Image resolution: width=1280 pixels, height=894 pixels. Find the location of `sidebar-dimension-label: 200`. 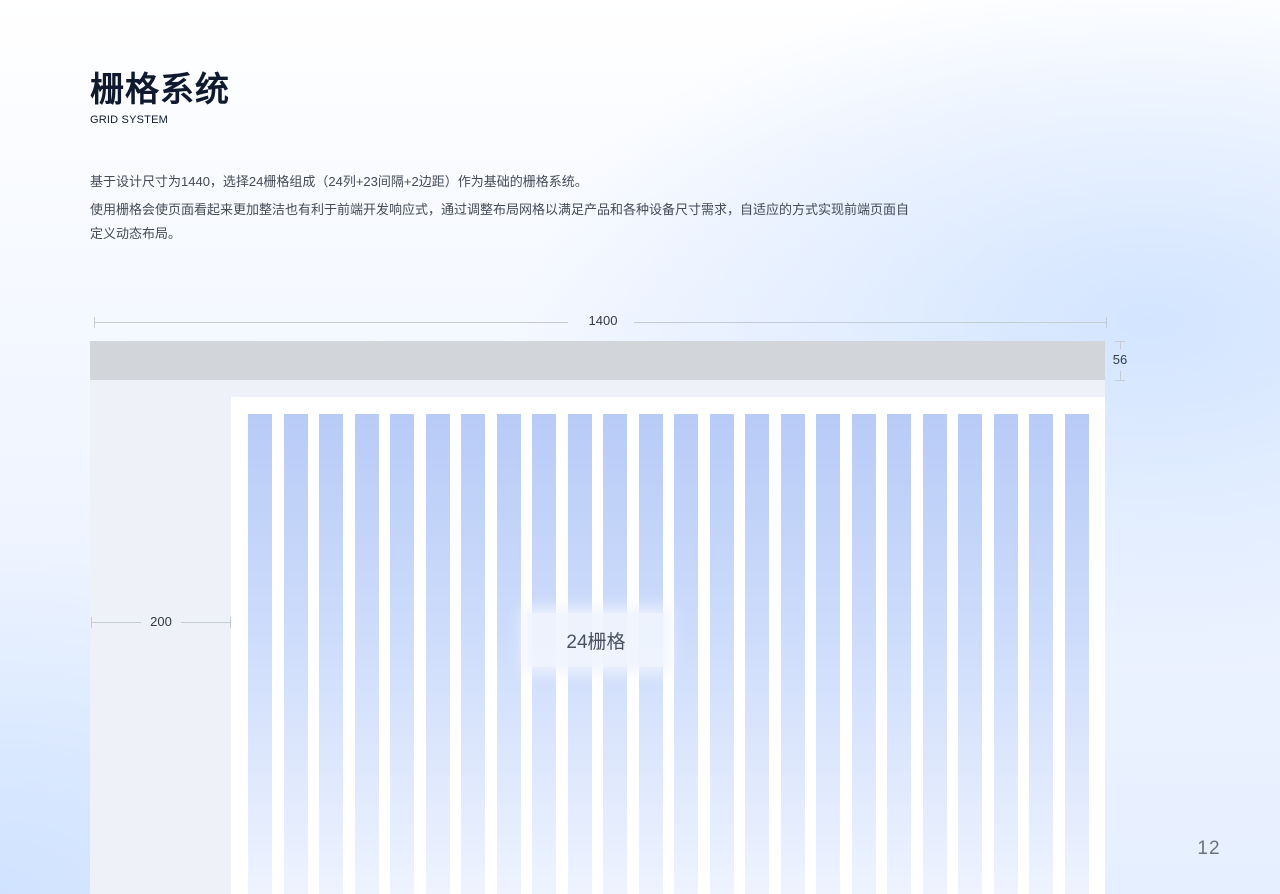

sidebar-dimension-label: 200 is located at coordinates (161, 621).